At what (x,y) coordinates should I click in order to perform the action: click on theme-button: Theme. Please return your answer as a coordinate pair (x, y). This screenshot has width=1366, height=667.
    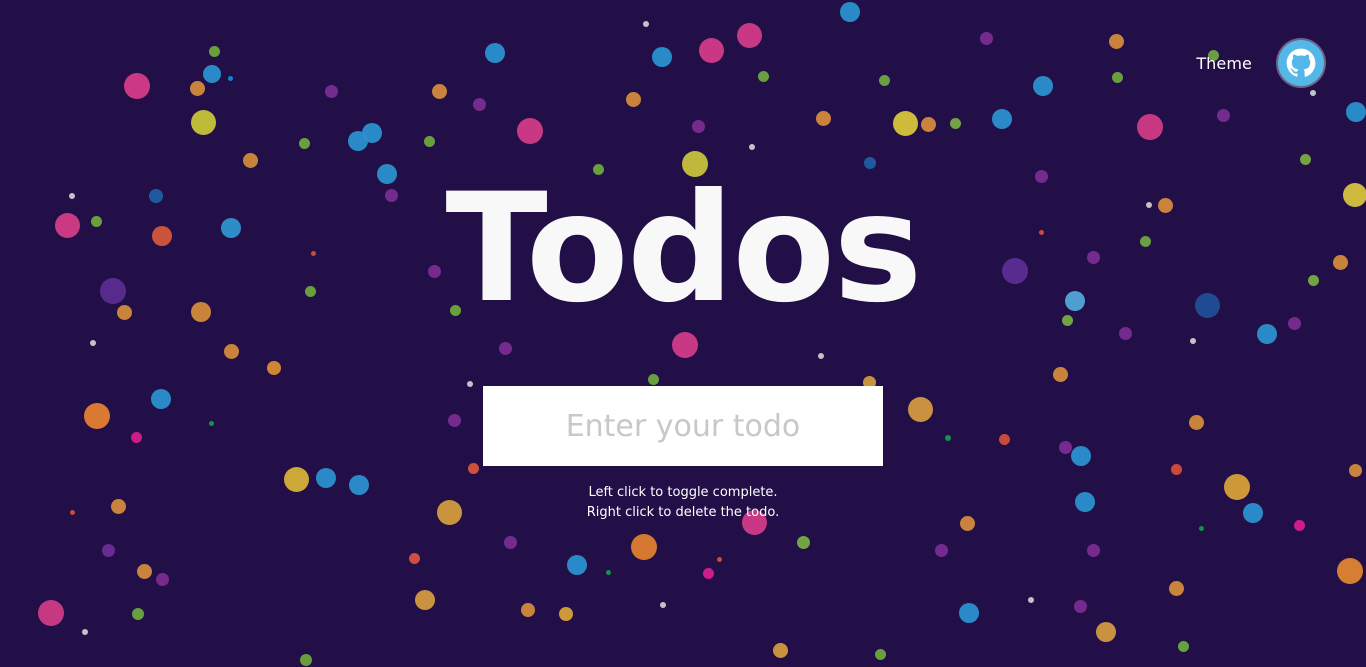
    Looking at the image, I should click on (1224, 63).